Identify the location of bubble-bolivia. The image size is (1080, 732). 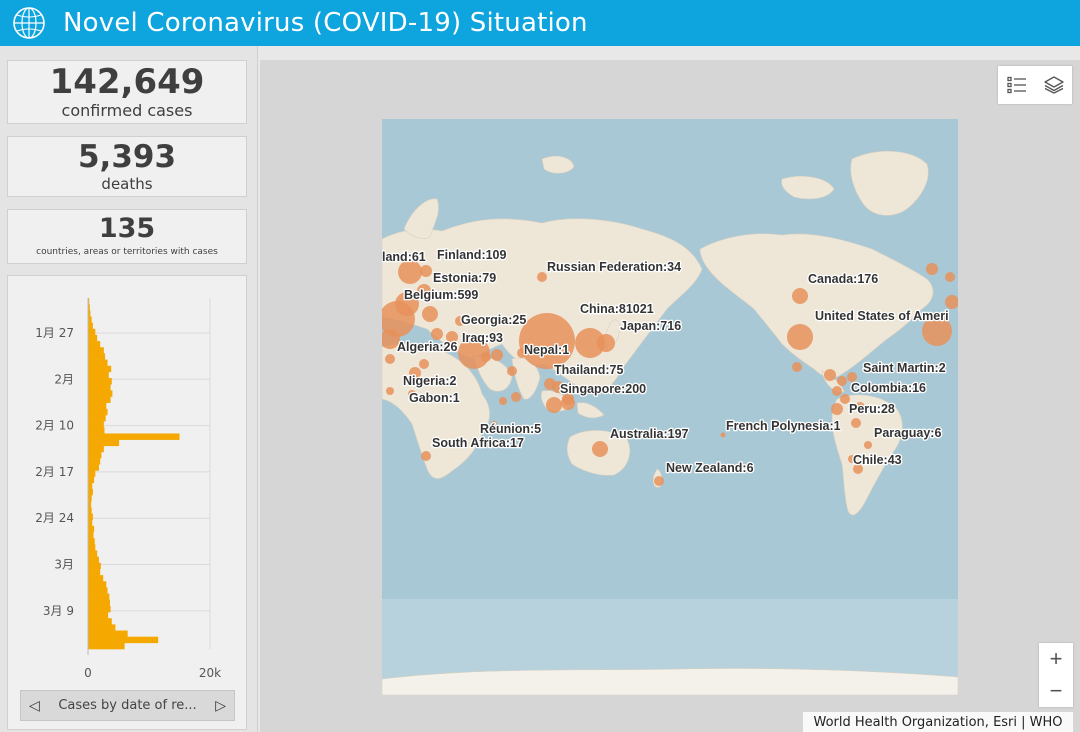
(856, 423).